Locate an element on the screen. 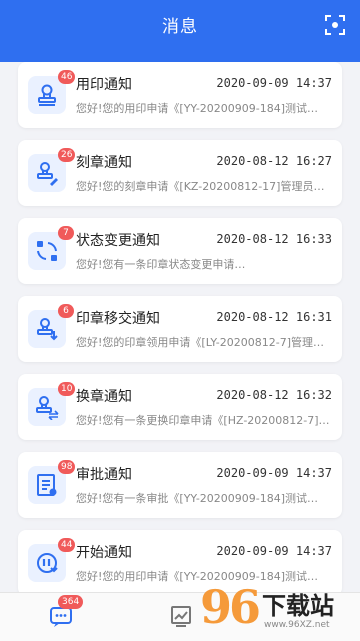 The width and height of the screenshot is (360, 641). notification-title: 刻章通知 is located at coordinates (104, 163).